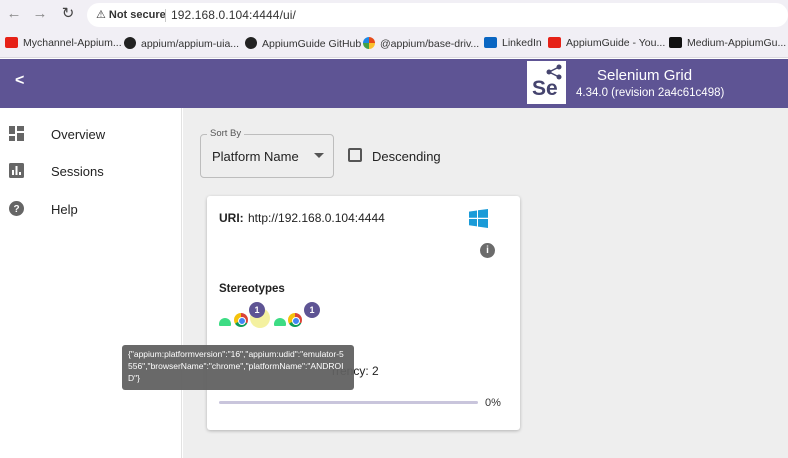 The image size is (788, 458). Describe the element at coordinates (437, 15) in the screenshot. I see `address-bar: ⚠ Not secure 192.168.0.104:4444/ui/` at that location.